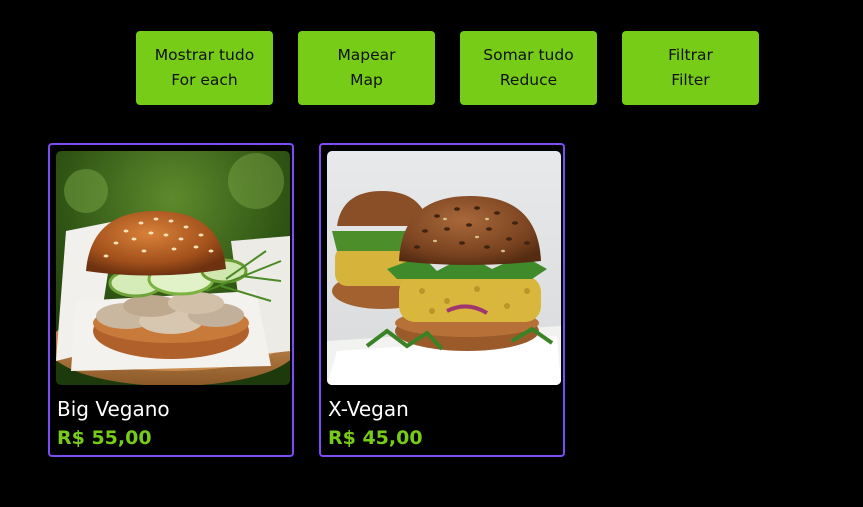  I want to click on for-each-button: Mostrar tudo For each, so click(204, 68).